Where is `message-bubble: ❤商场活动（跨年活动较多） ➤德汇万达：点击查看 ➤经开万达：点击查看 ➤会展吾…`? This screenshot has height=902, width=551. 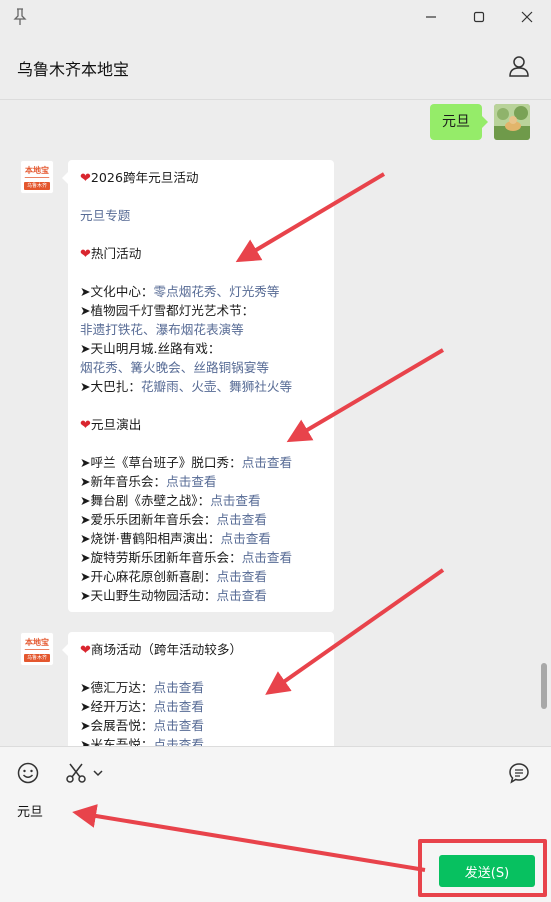
message-bubble: ❤商场活动（跨年活动较多） ➤德汇万达：点击查看 ➤经开万达：点击查看 ➤会展吾… is located at coordinates (198, 689).